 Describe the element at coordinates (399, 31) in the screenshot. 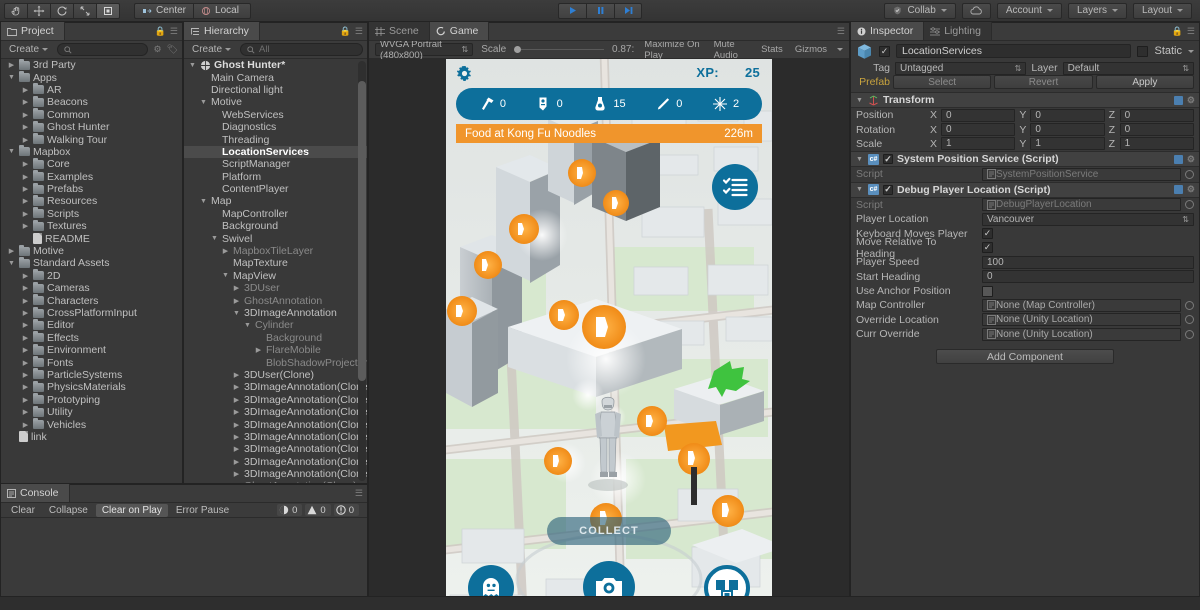

I see `tab-scene: Scene` at that location.